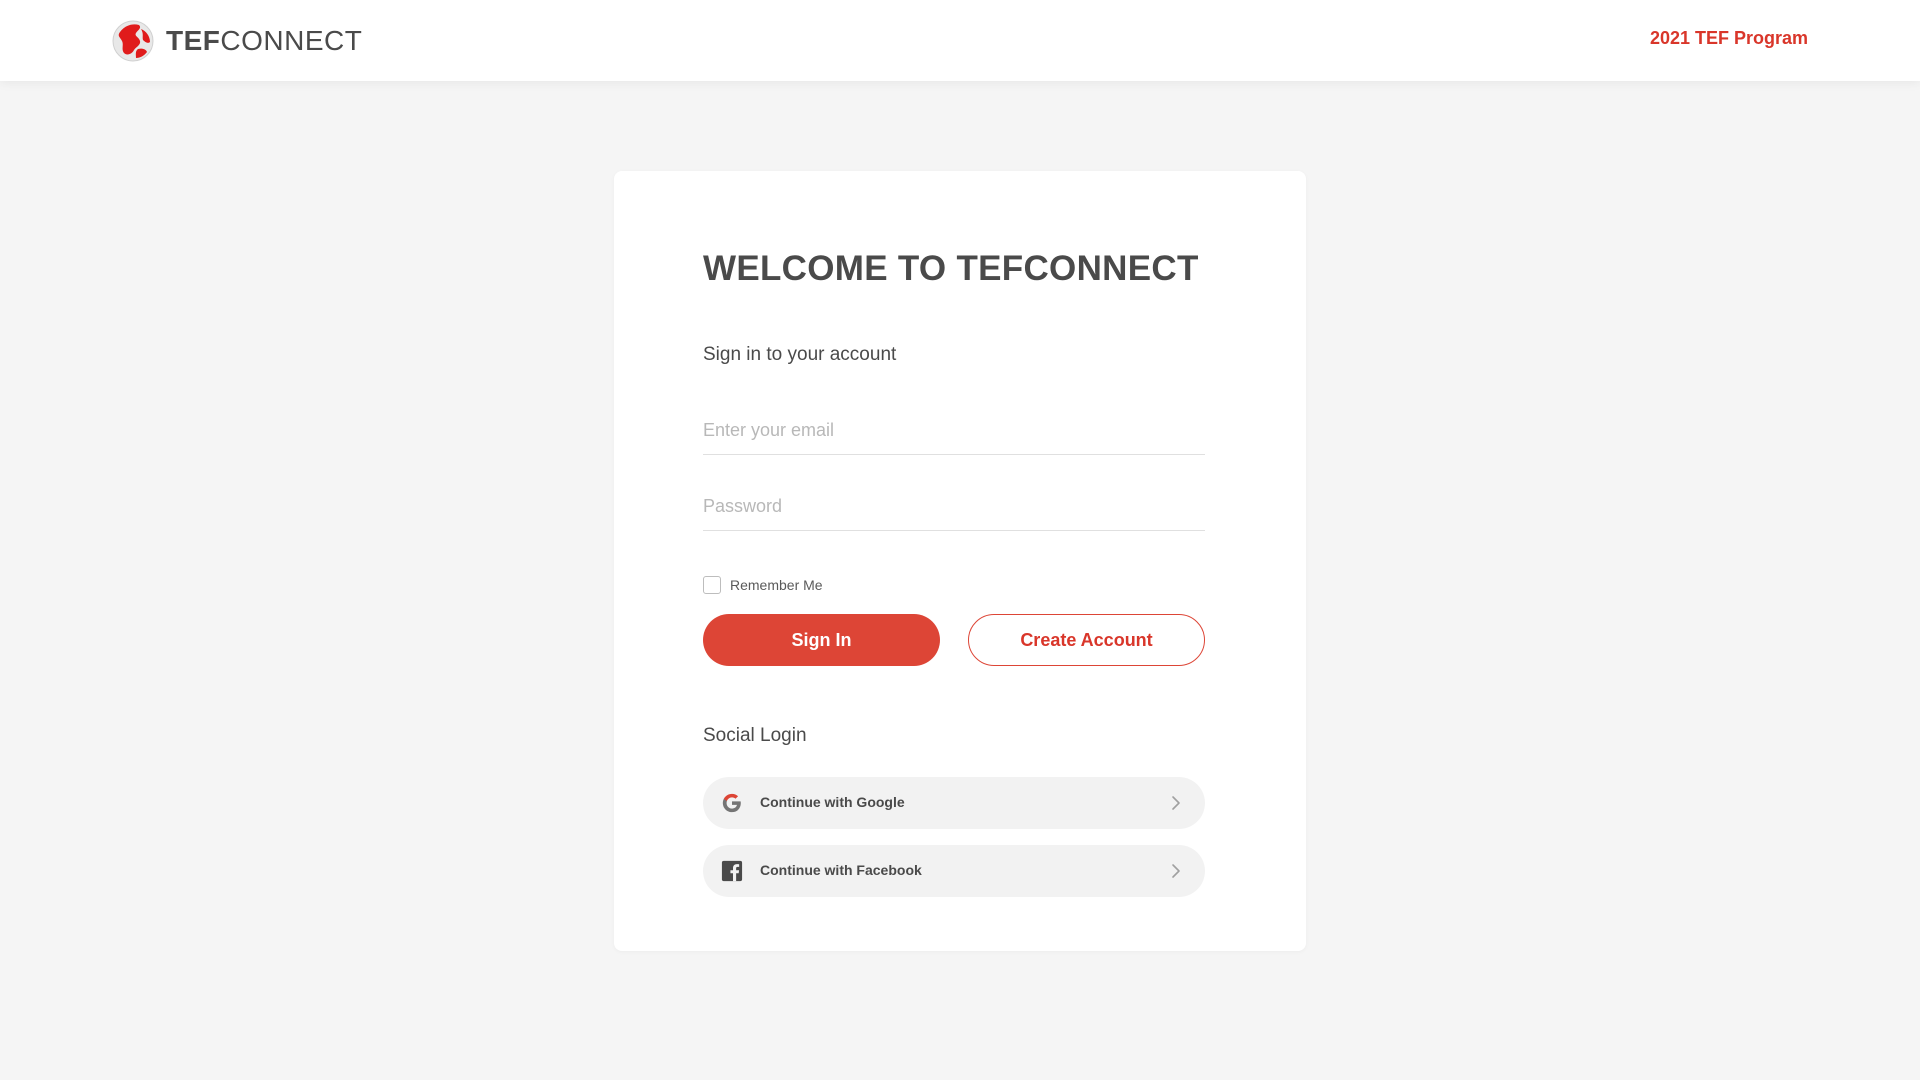 The image size is (1920, 1080). I want to click on password-input, so click(954, 507).